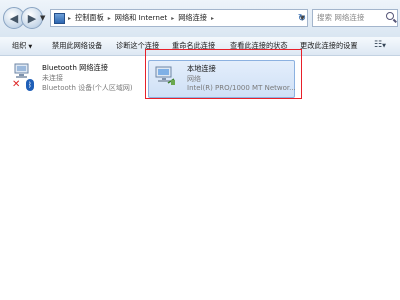 This screenshot has height=300, width=400. I want to click on refresh-icon: ↻, so click(302, 18).